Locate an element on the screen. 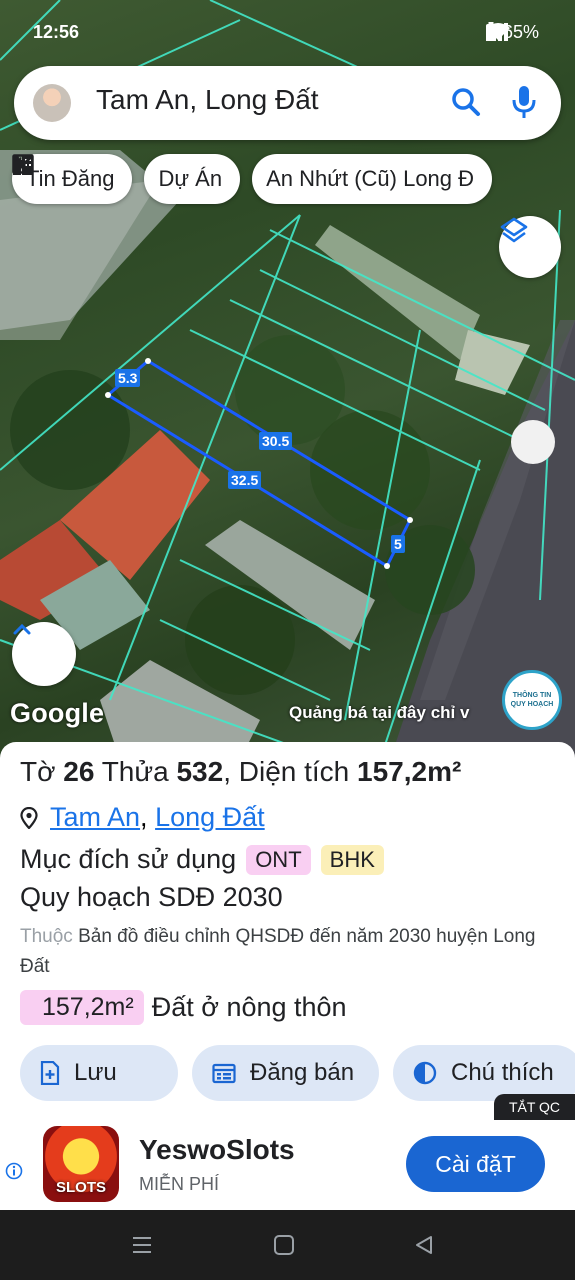 The image size is (575, 1280). location-pin-icon is located at coordinates (29, 817).